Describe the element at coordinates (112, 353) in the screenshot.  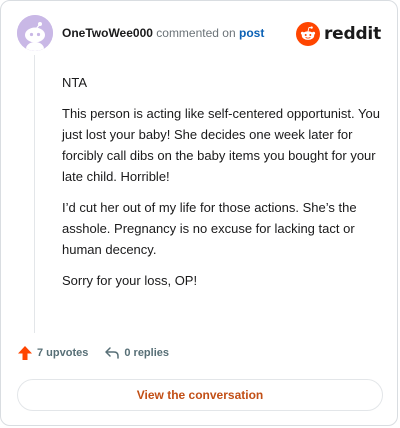
I see `reply-arrow-icon` at that location.